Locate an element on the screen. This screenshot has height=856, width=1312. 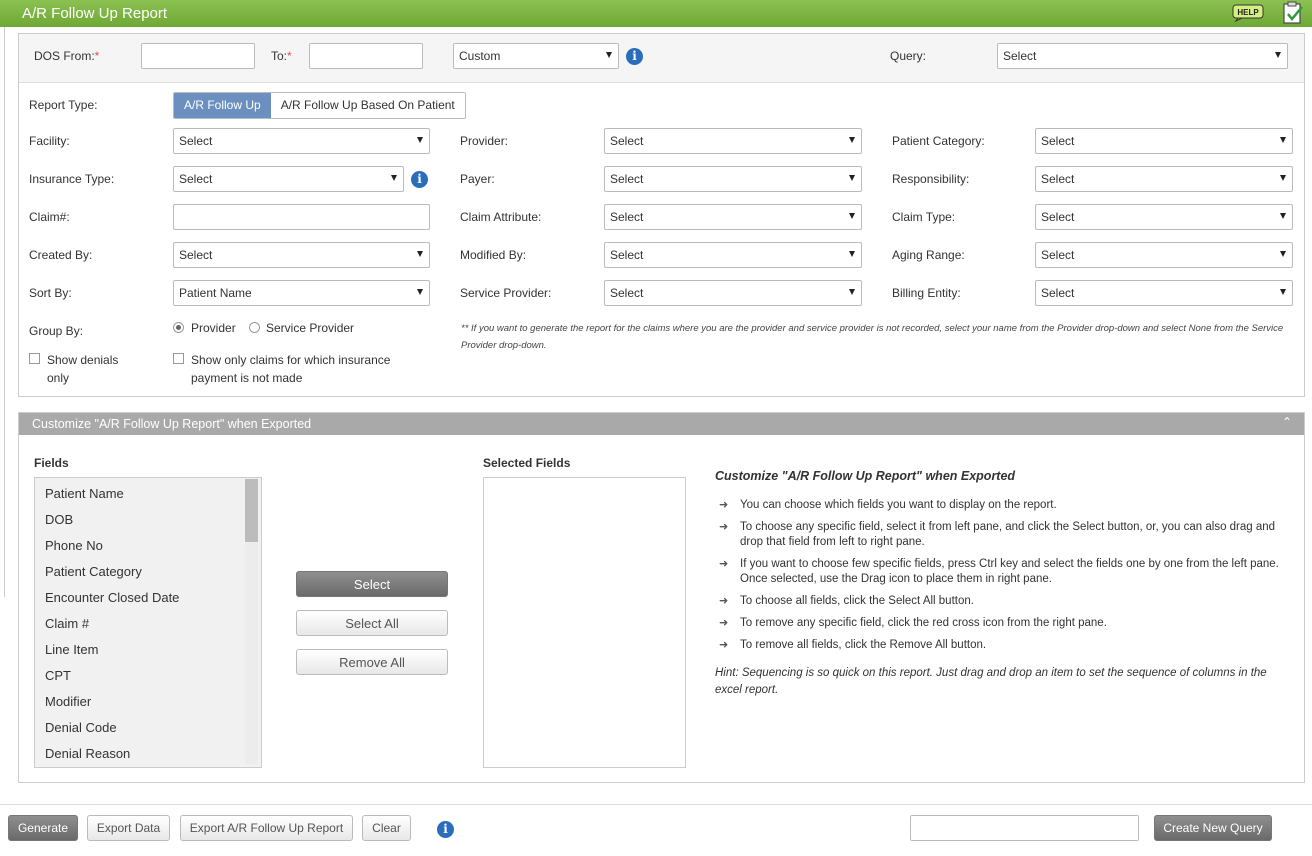
insurance-not-paid-checkbox is located at coordinates (178, 358).